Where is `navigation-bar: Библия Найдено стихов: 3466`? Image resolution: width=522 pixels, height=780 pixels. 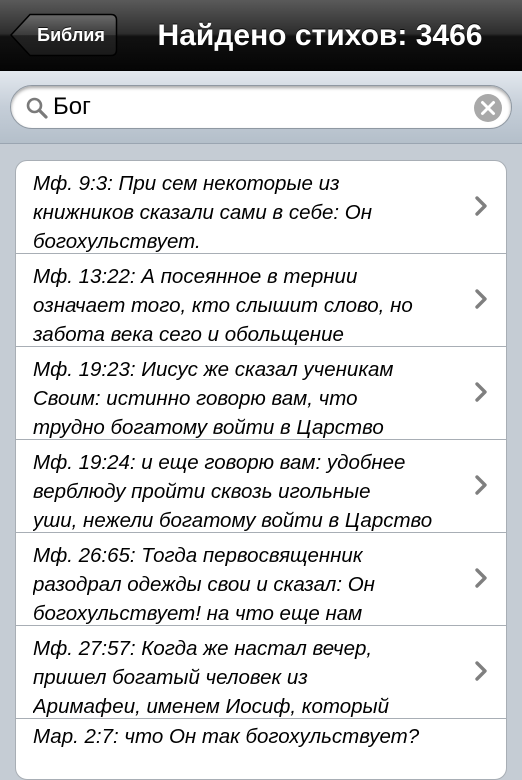 navigation-bar: Библия Найдено стихов: 3466 is located at coordinates (261, 35).